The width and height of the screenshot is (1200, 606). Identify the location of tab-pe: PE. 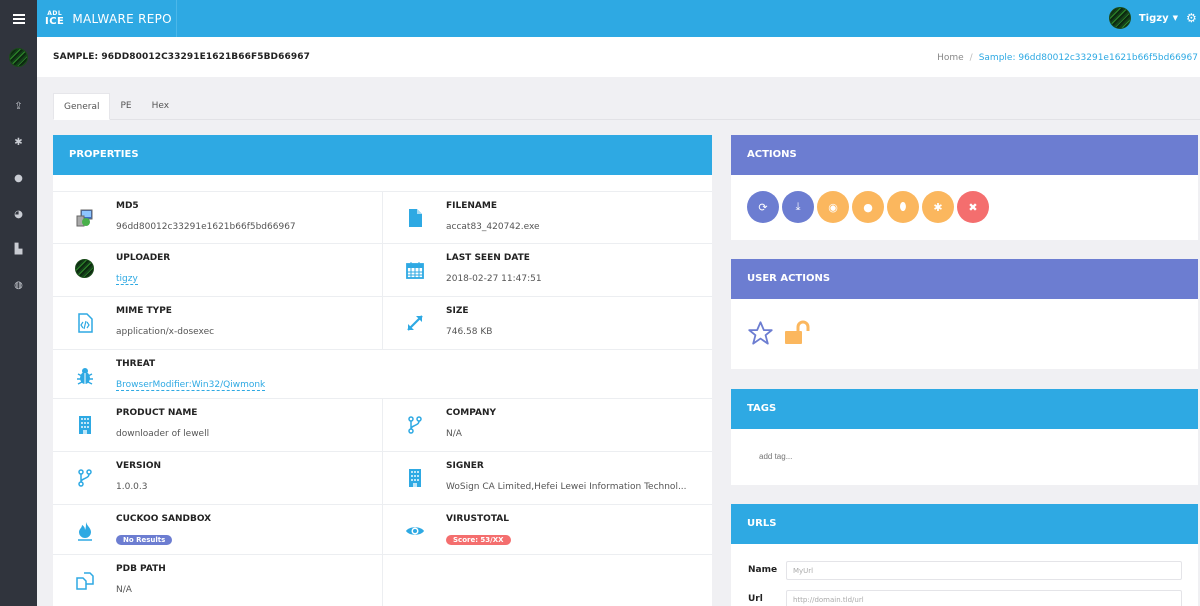
(125, 106).